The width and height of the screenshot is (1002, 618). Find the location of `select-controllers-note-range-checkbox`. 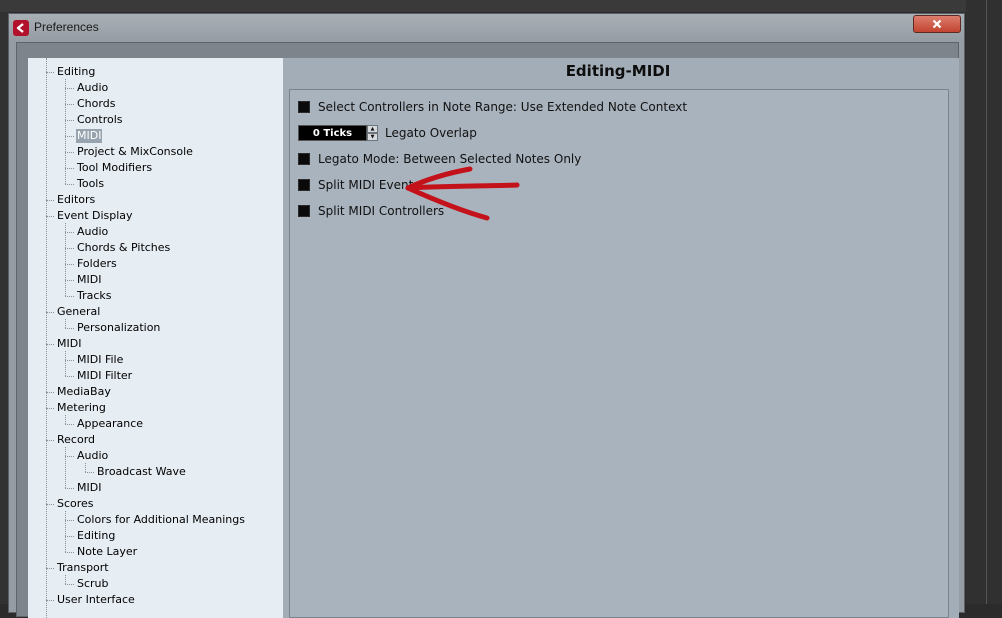

select-controllers-note-range-checkbox is located at coordinates (304, 107).